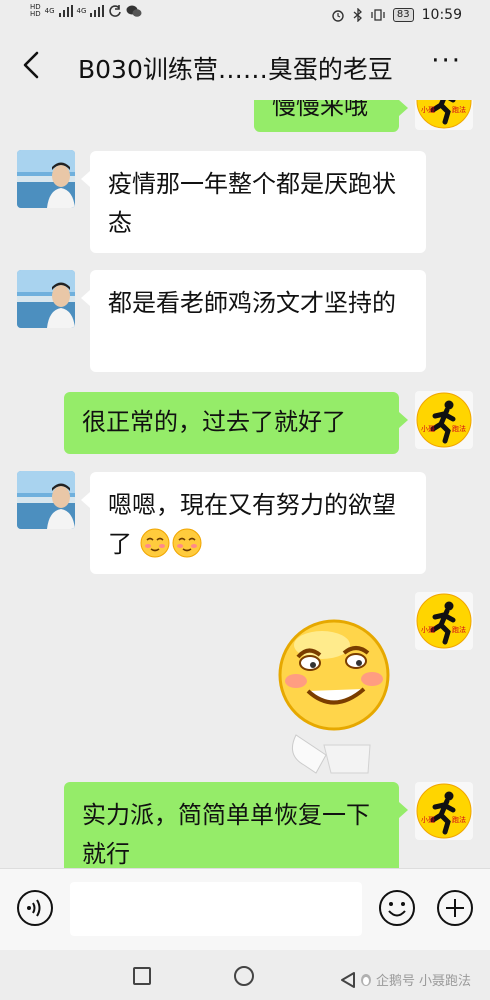 This screenshot has width=490, height=1000. I want to click on alarm-icon, so click(338, 16).